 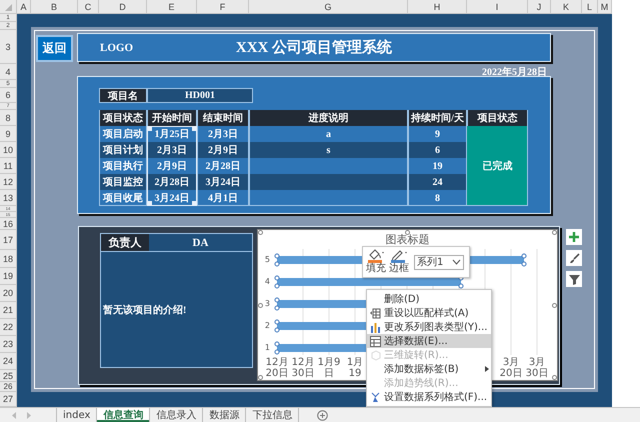 I want to click on chart-brush-button, so click(x=574, y=258).